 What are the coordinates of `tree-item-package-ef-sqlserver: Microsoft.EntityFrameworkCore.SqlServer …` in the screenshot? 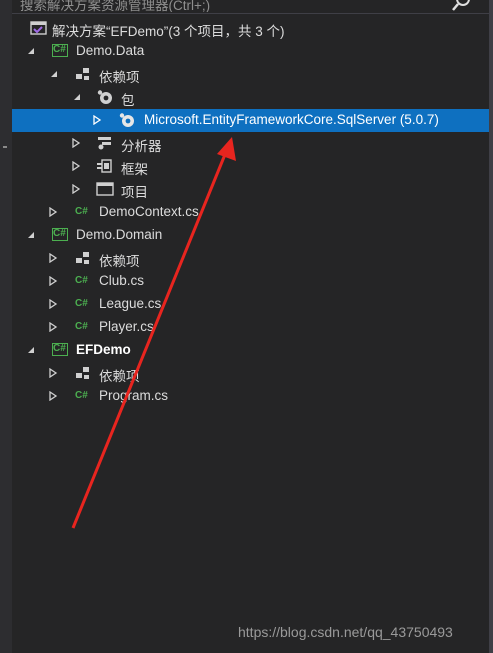 It's located at (250, 120).